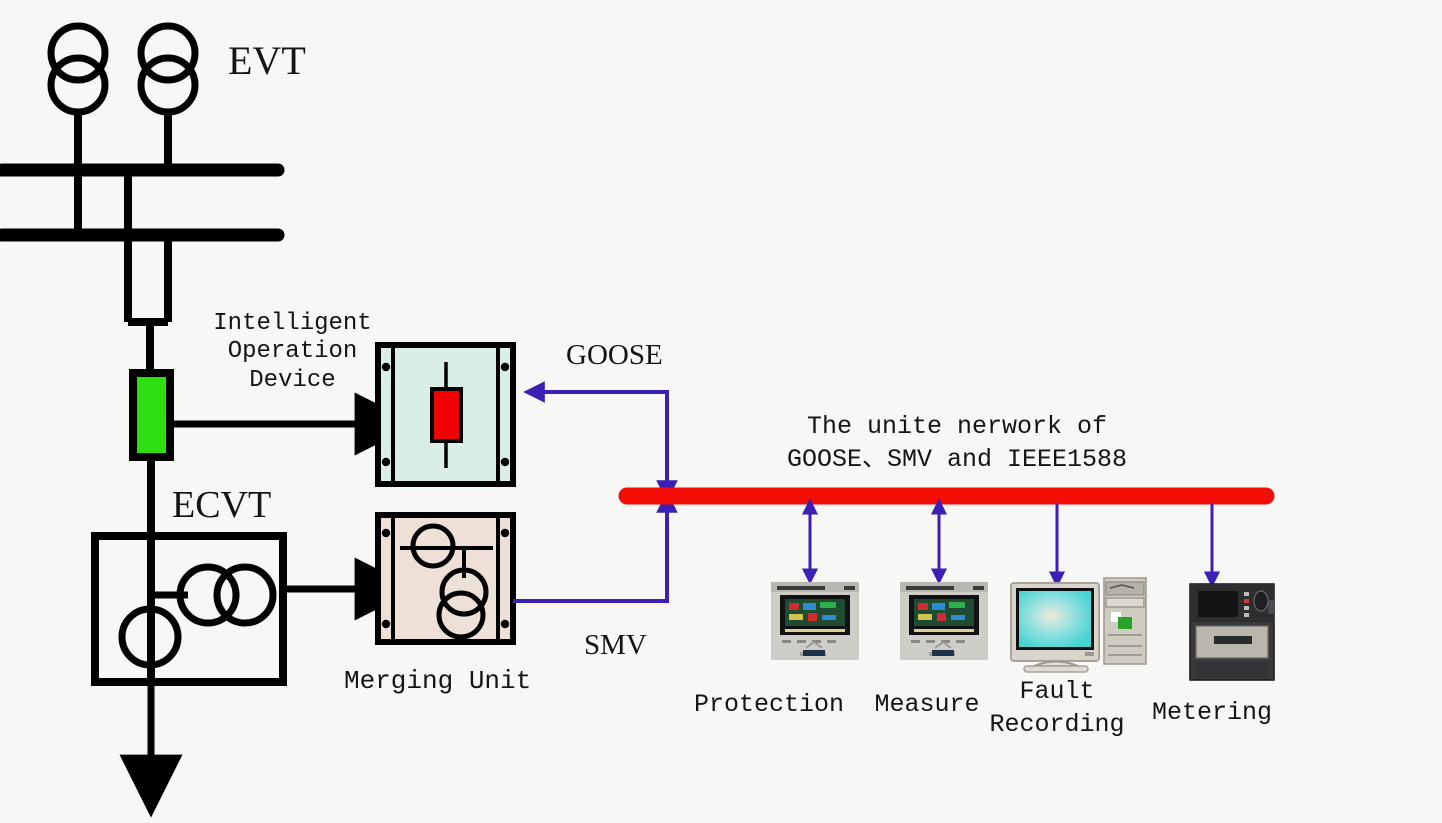 The image size is (1442, 823). What do you see at coordinates (168, 97) in the screenshot?
I see `evt-transformer-right` at bounding box center [168, 97].